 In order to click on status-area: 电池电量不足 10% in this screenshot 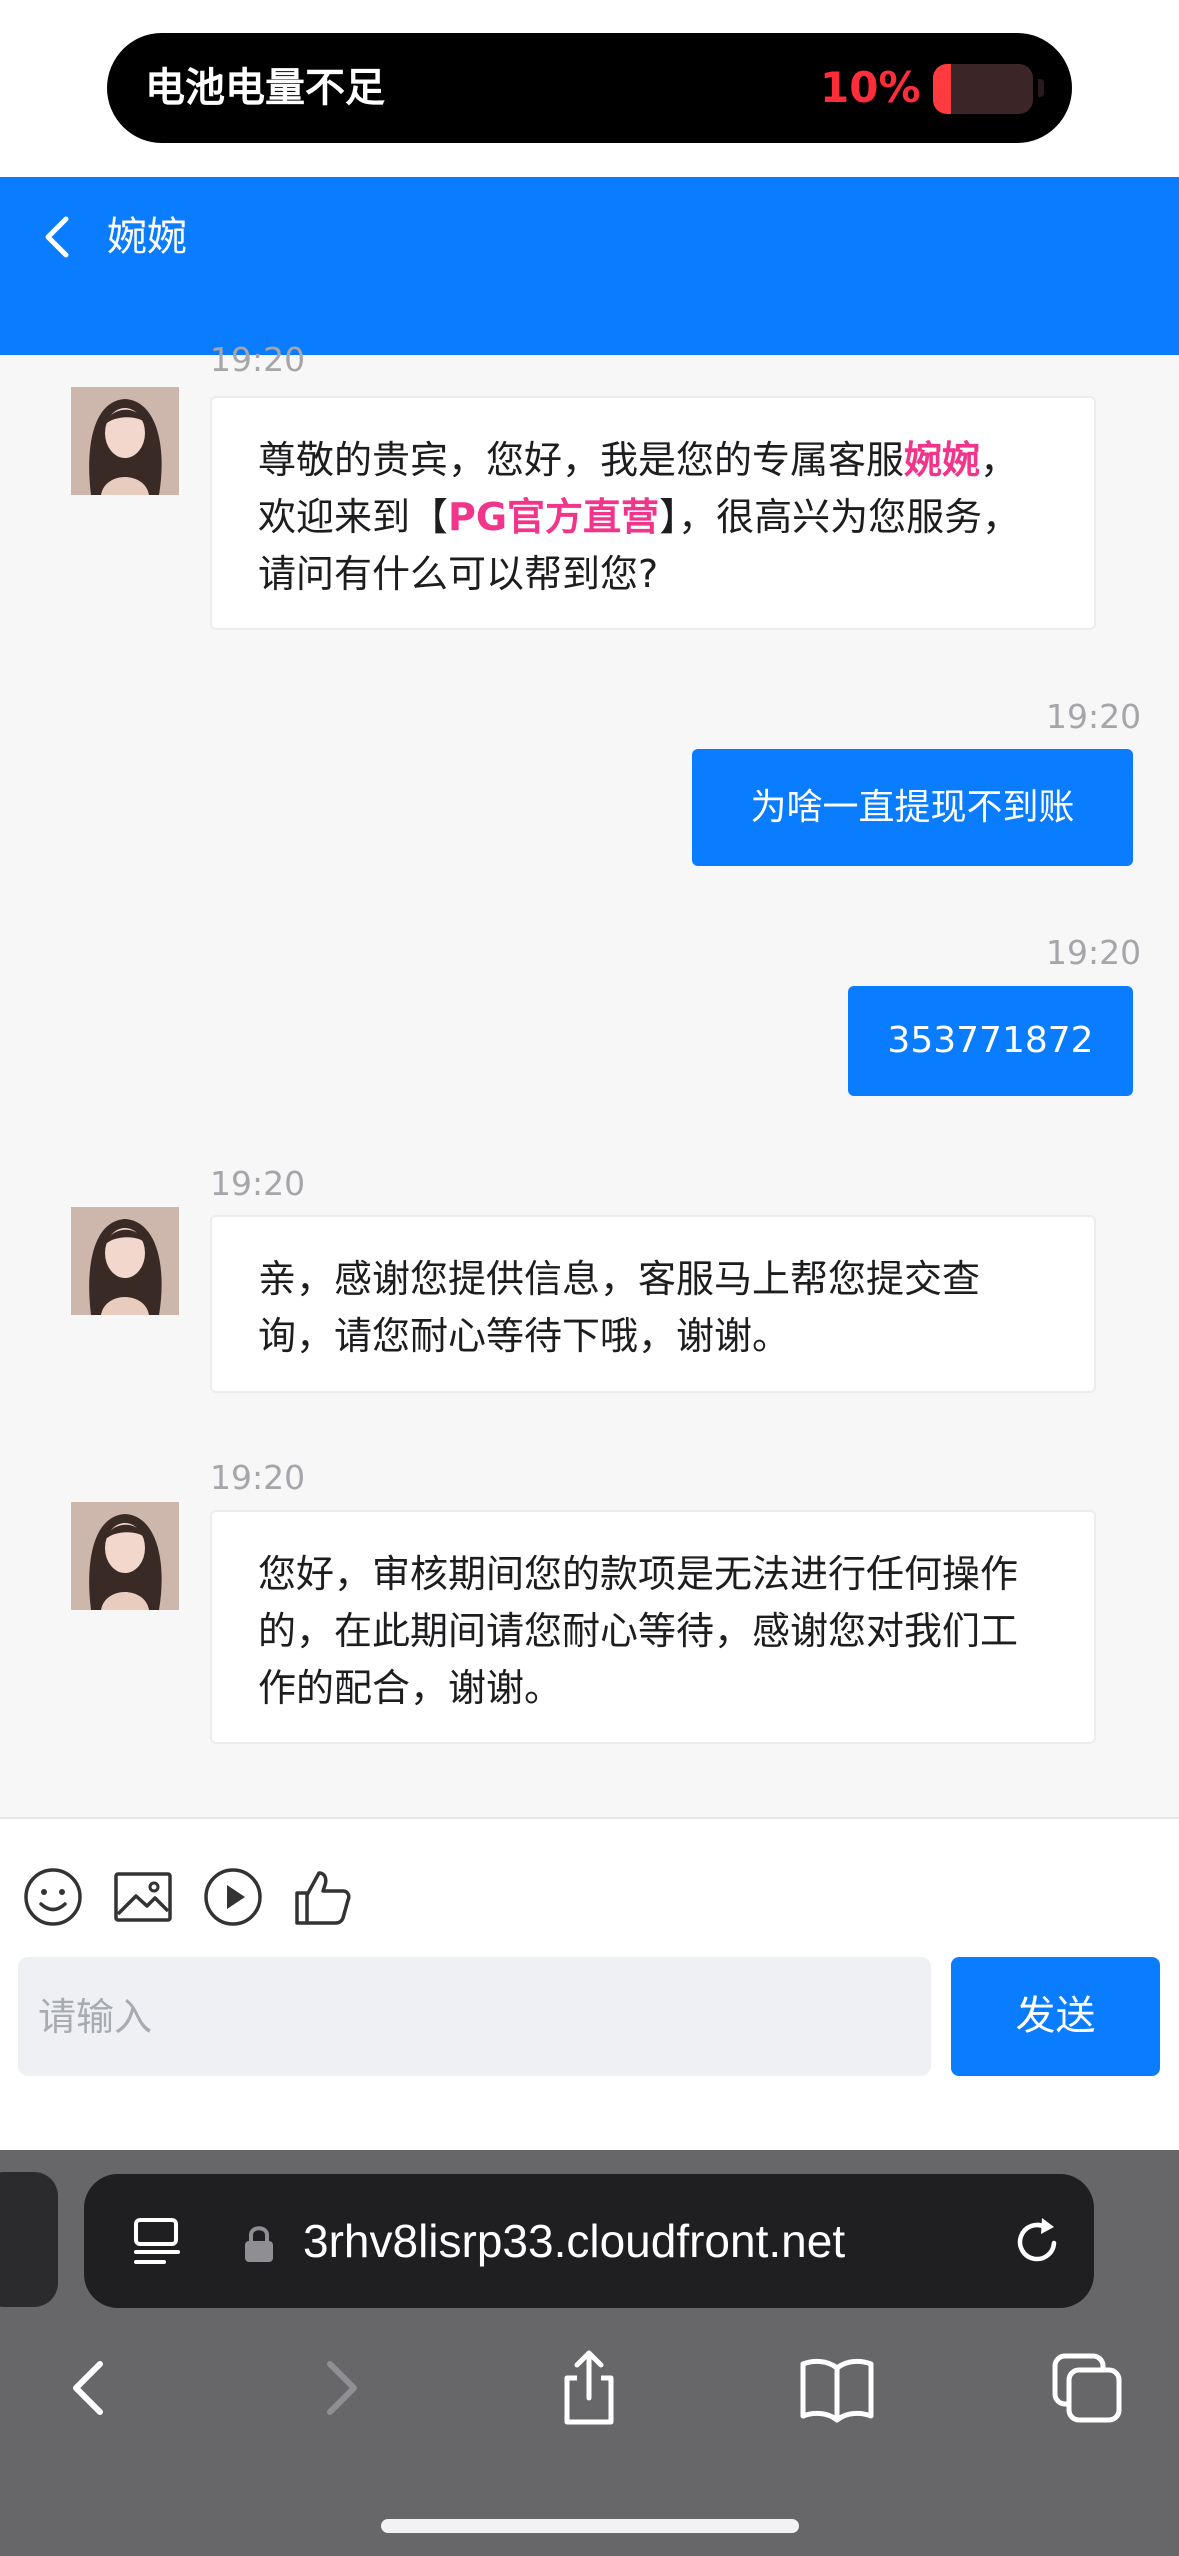, I will do `click(589, 88)`.